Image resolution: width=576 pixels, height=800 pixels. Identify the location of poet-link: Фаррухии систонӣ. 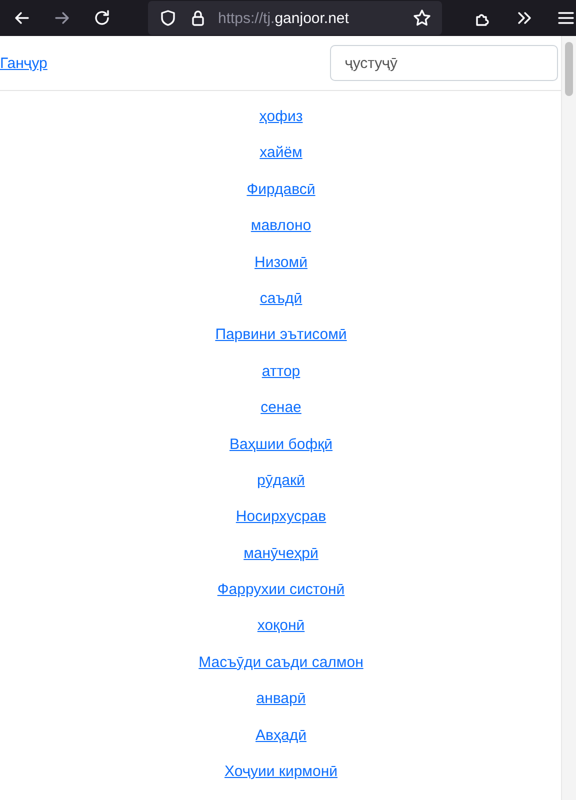
(281, 589).